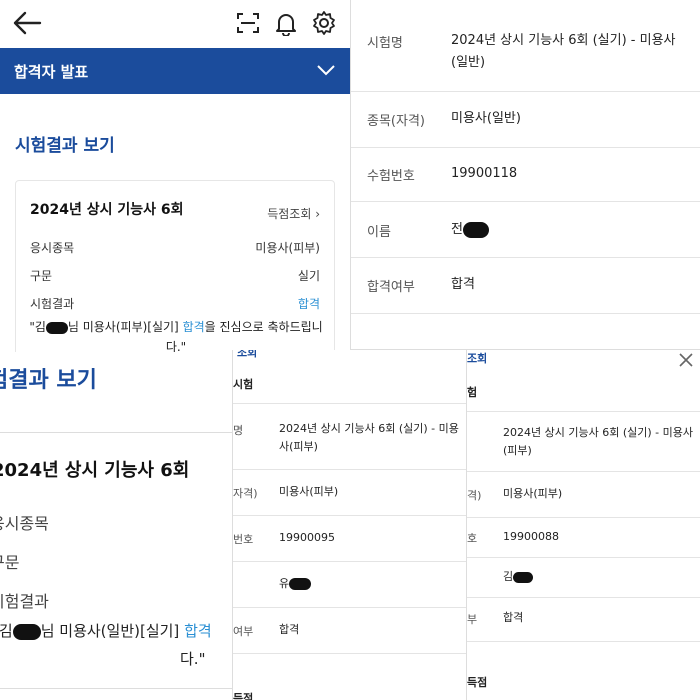 Image resolution: width=700 pixels, height=700 pixels. I want to click on message-middle: 님 미용사(피부)[실기], so click(125, 327).